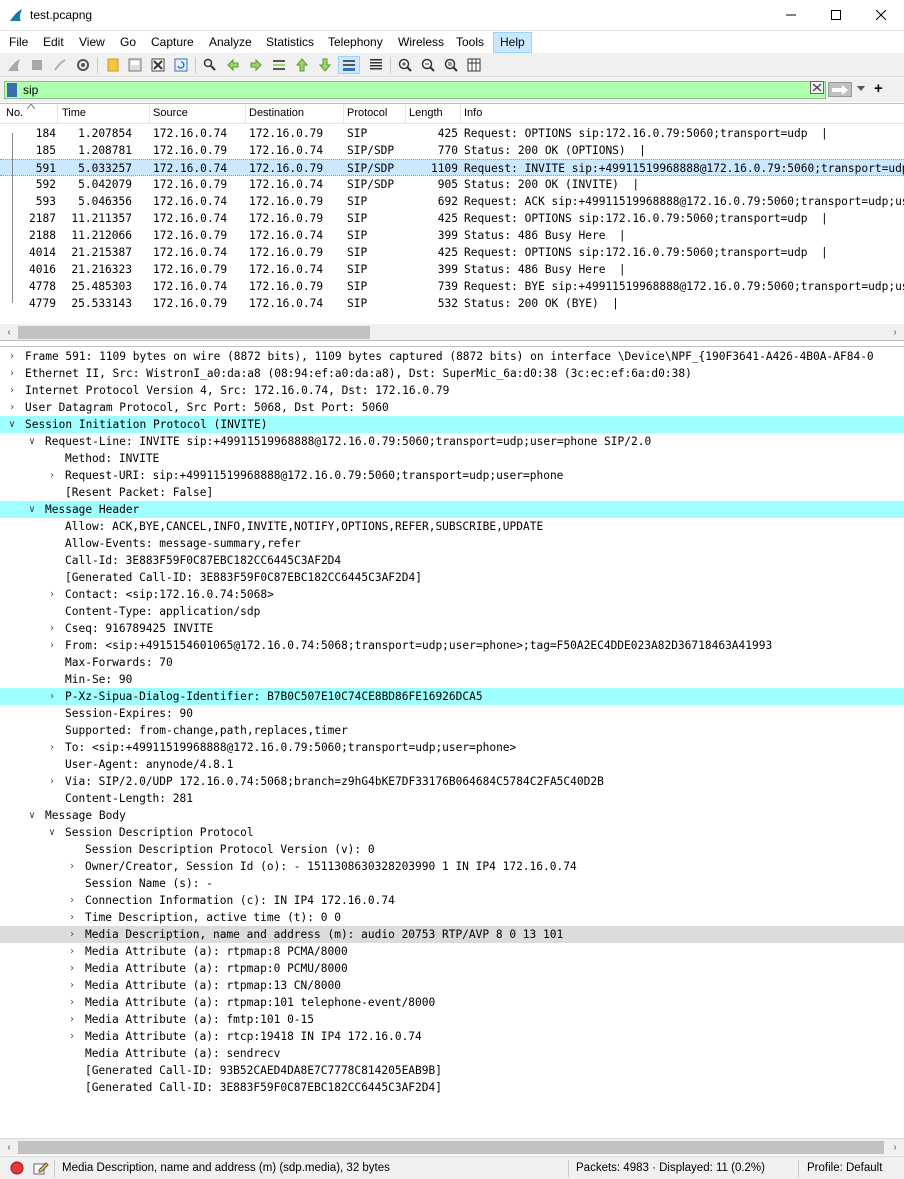  Describe the element at coordinates (233, 65) in the screenshot. I see `go-back-button` at that location.